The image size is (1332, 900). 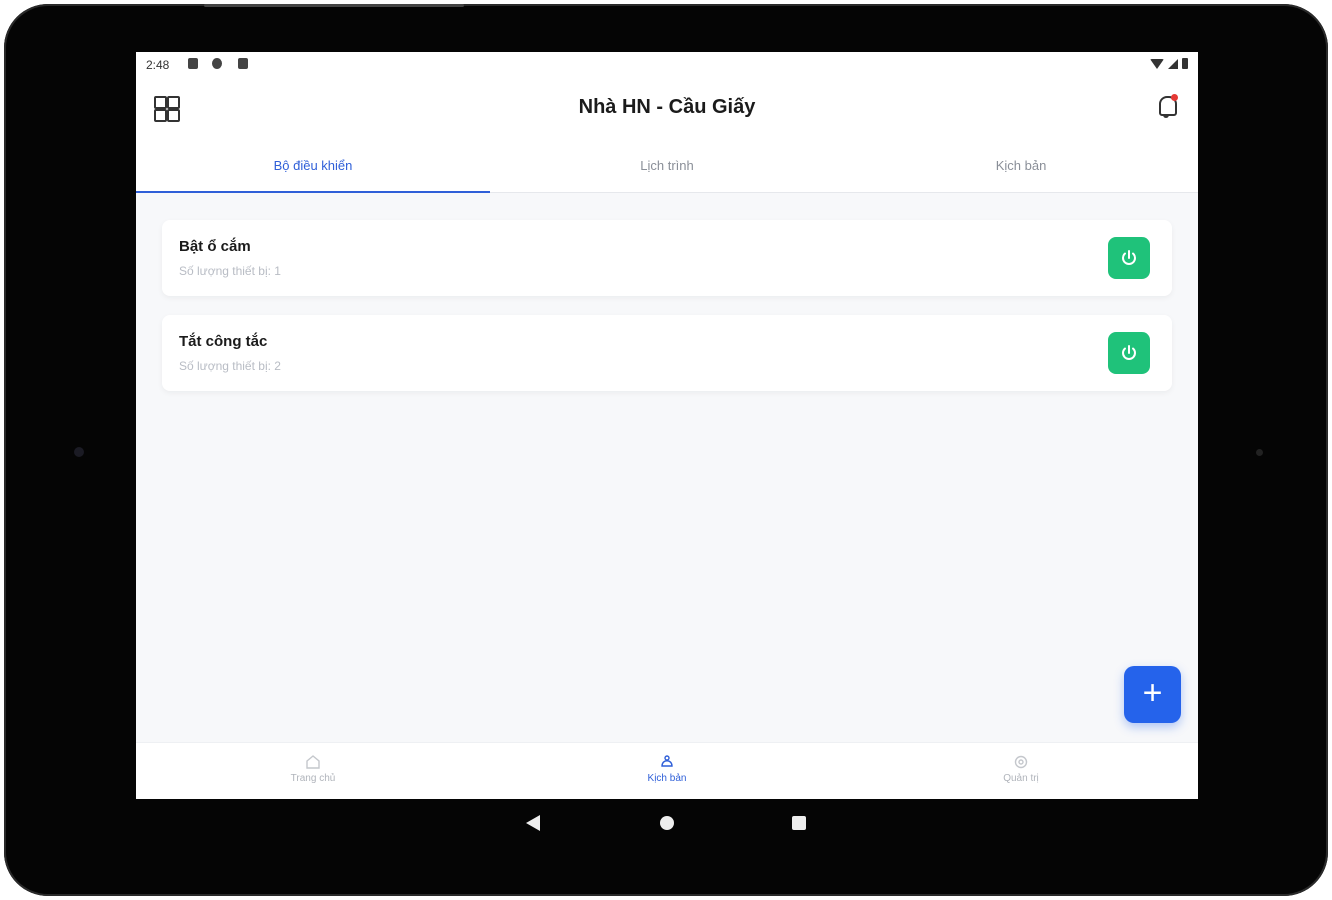 I want to click on nav-admin: Quản trị, so click(x=1021, y=771).